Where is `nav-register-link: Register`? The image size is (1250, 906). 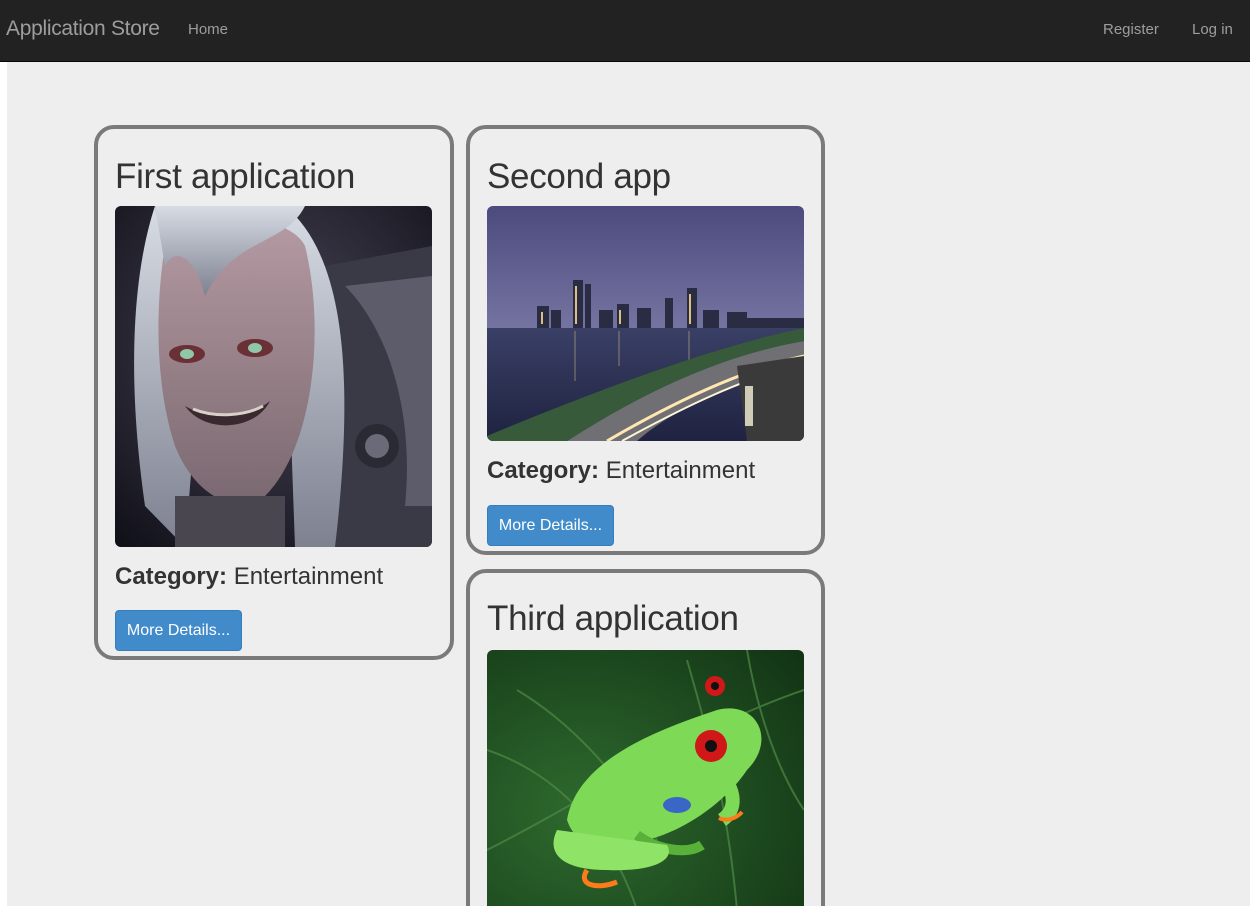 nav-register-link: Register is located at coordinates (1131, 29).